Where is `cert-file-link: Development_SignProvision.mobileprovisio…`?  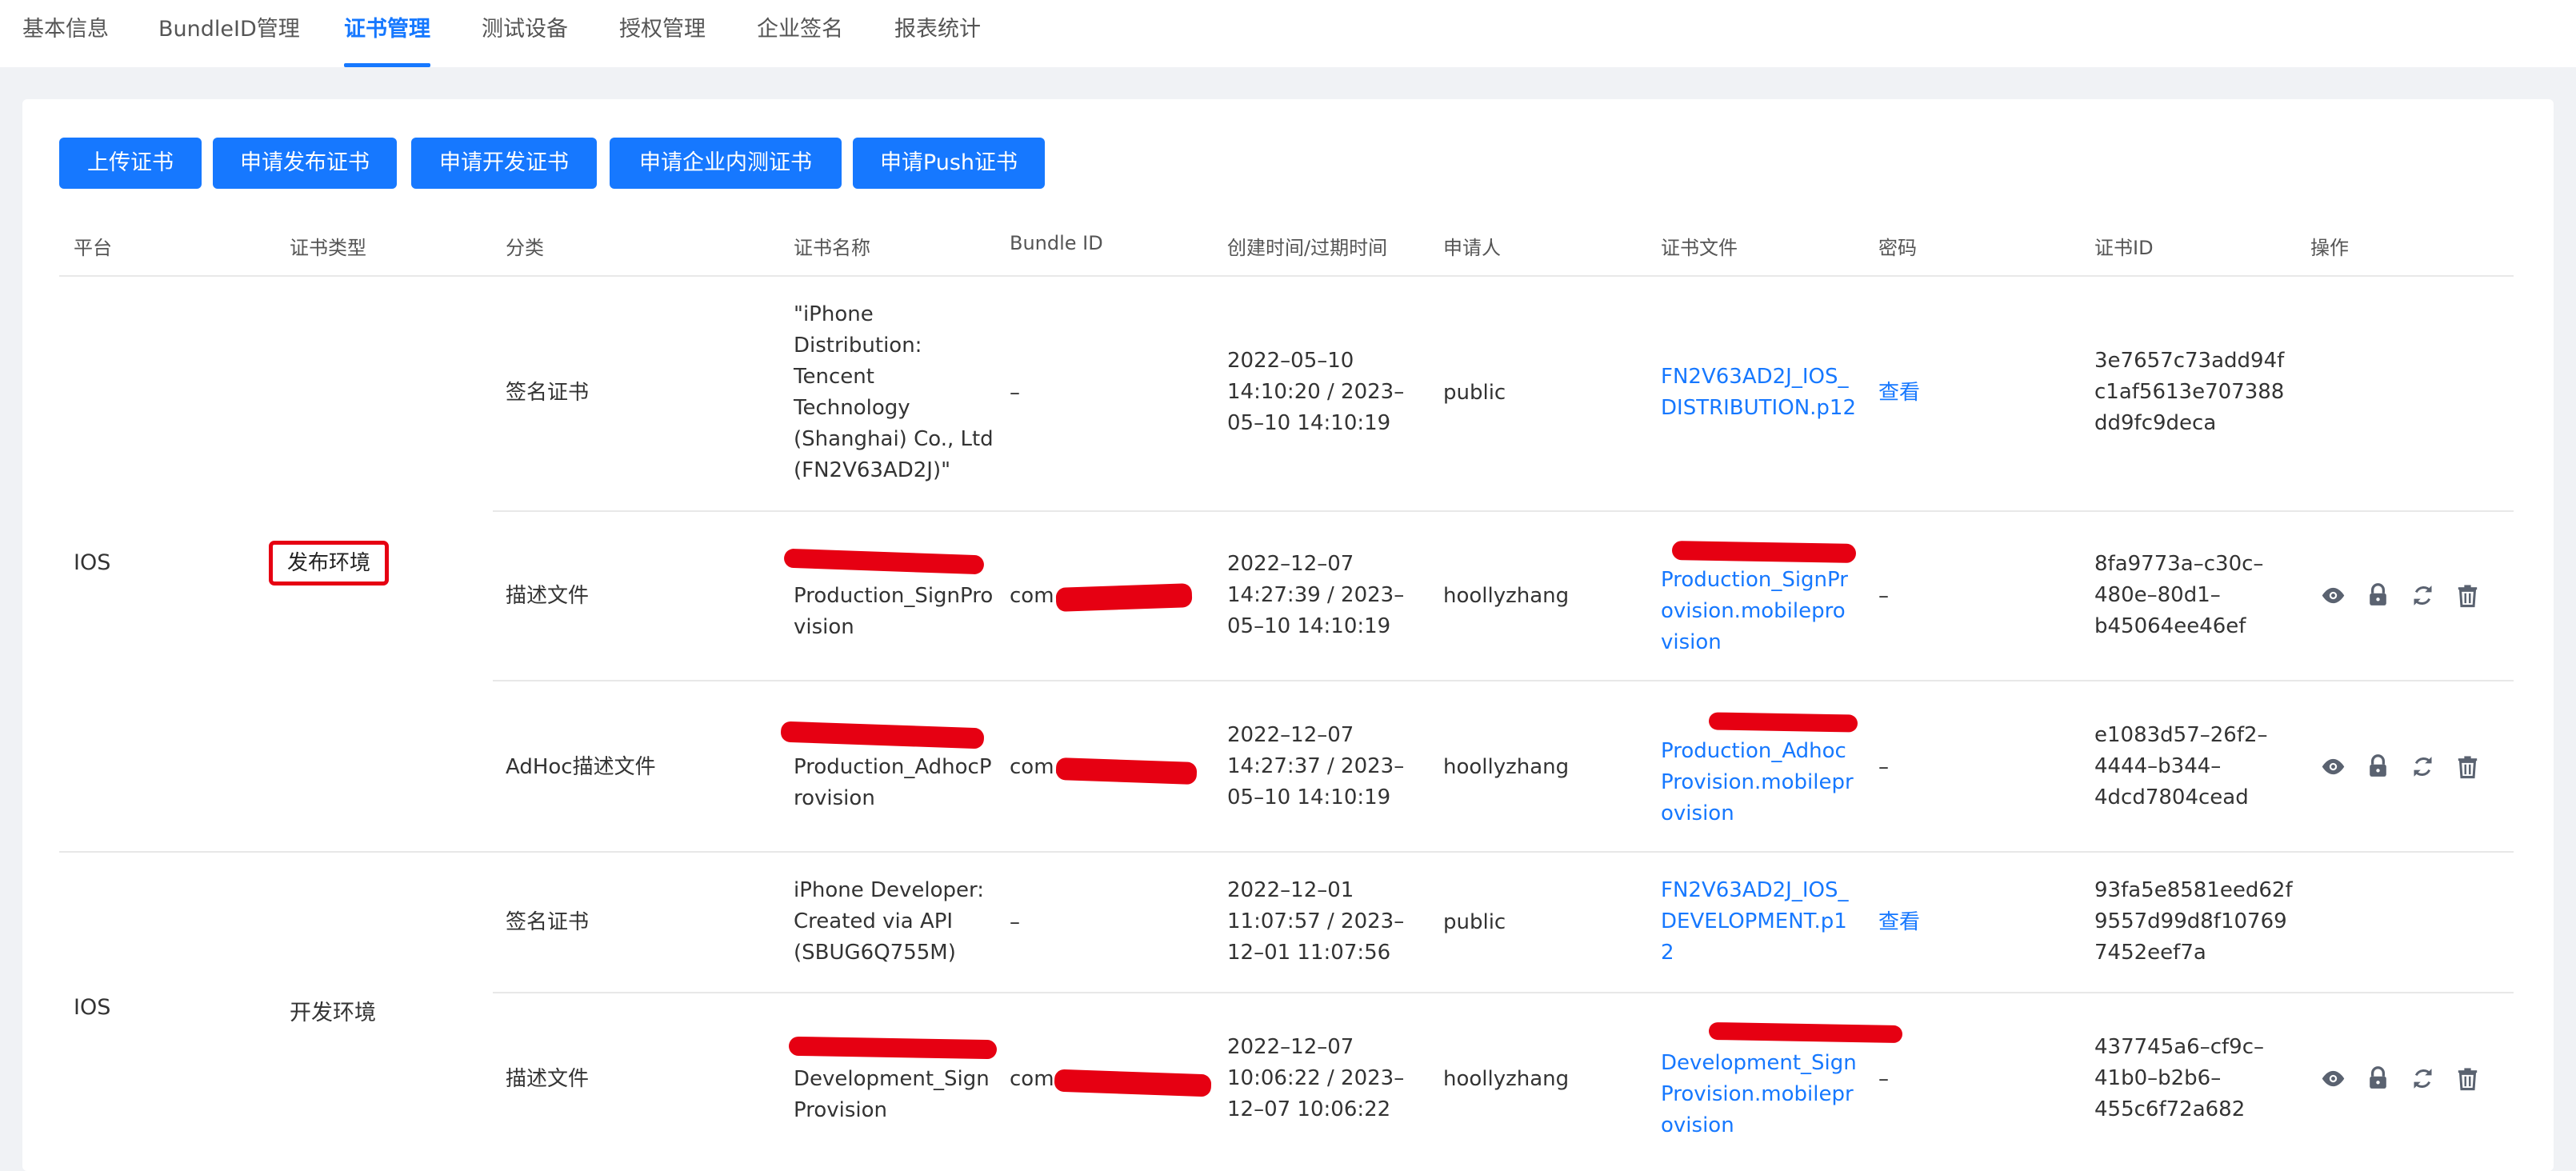 cert-file-link: Development_SignProvision.mobileprovisio… is located at coordinates (1759, 1094).